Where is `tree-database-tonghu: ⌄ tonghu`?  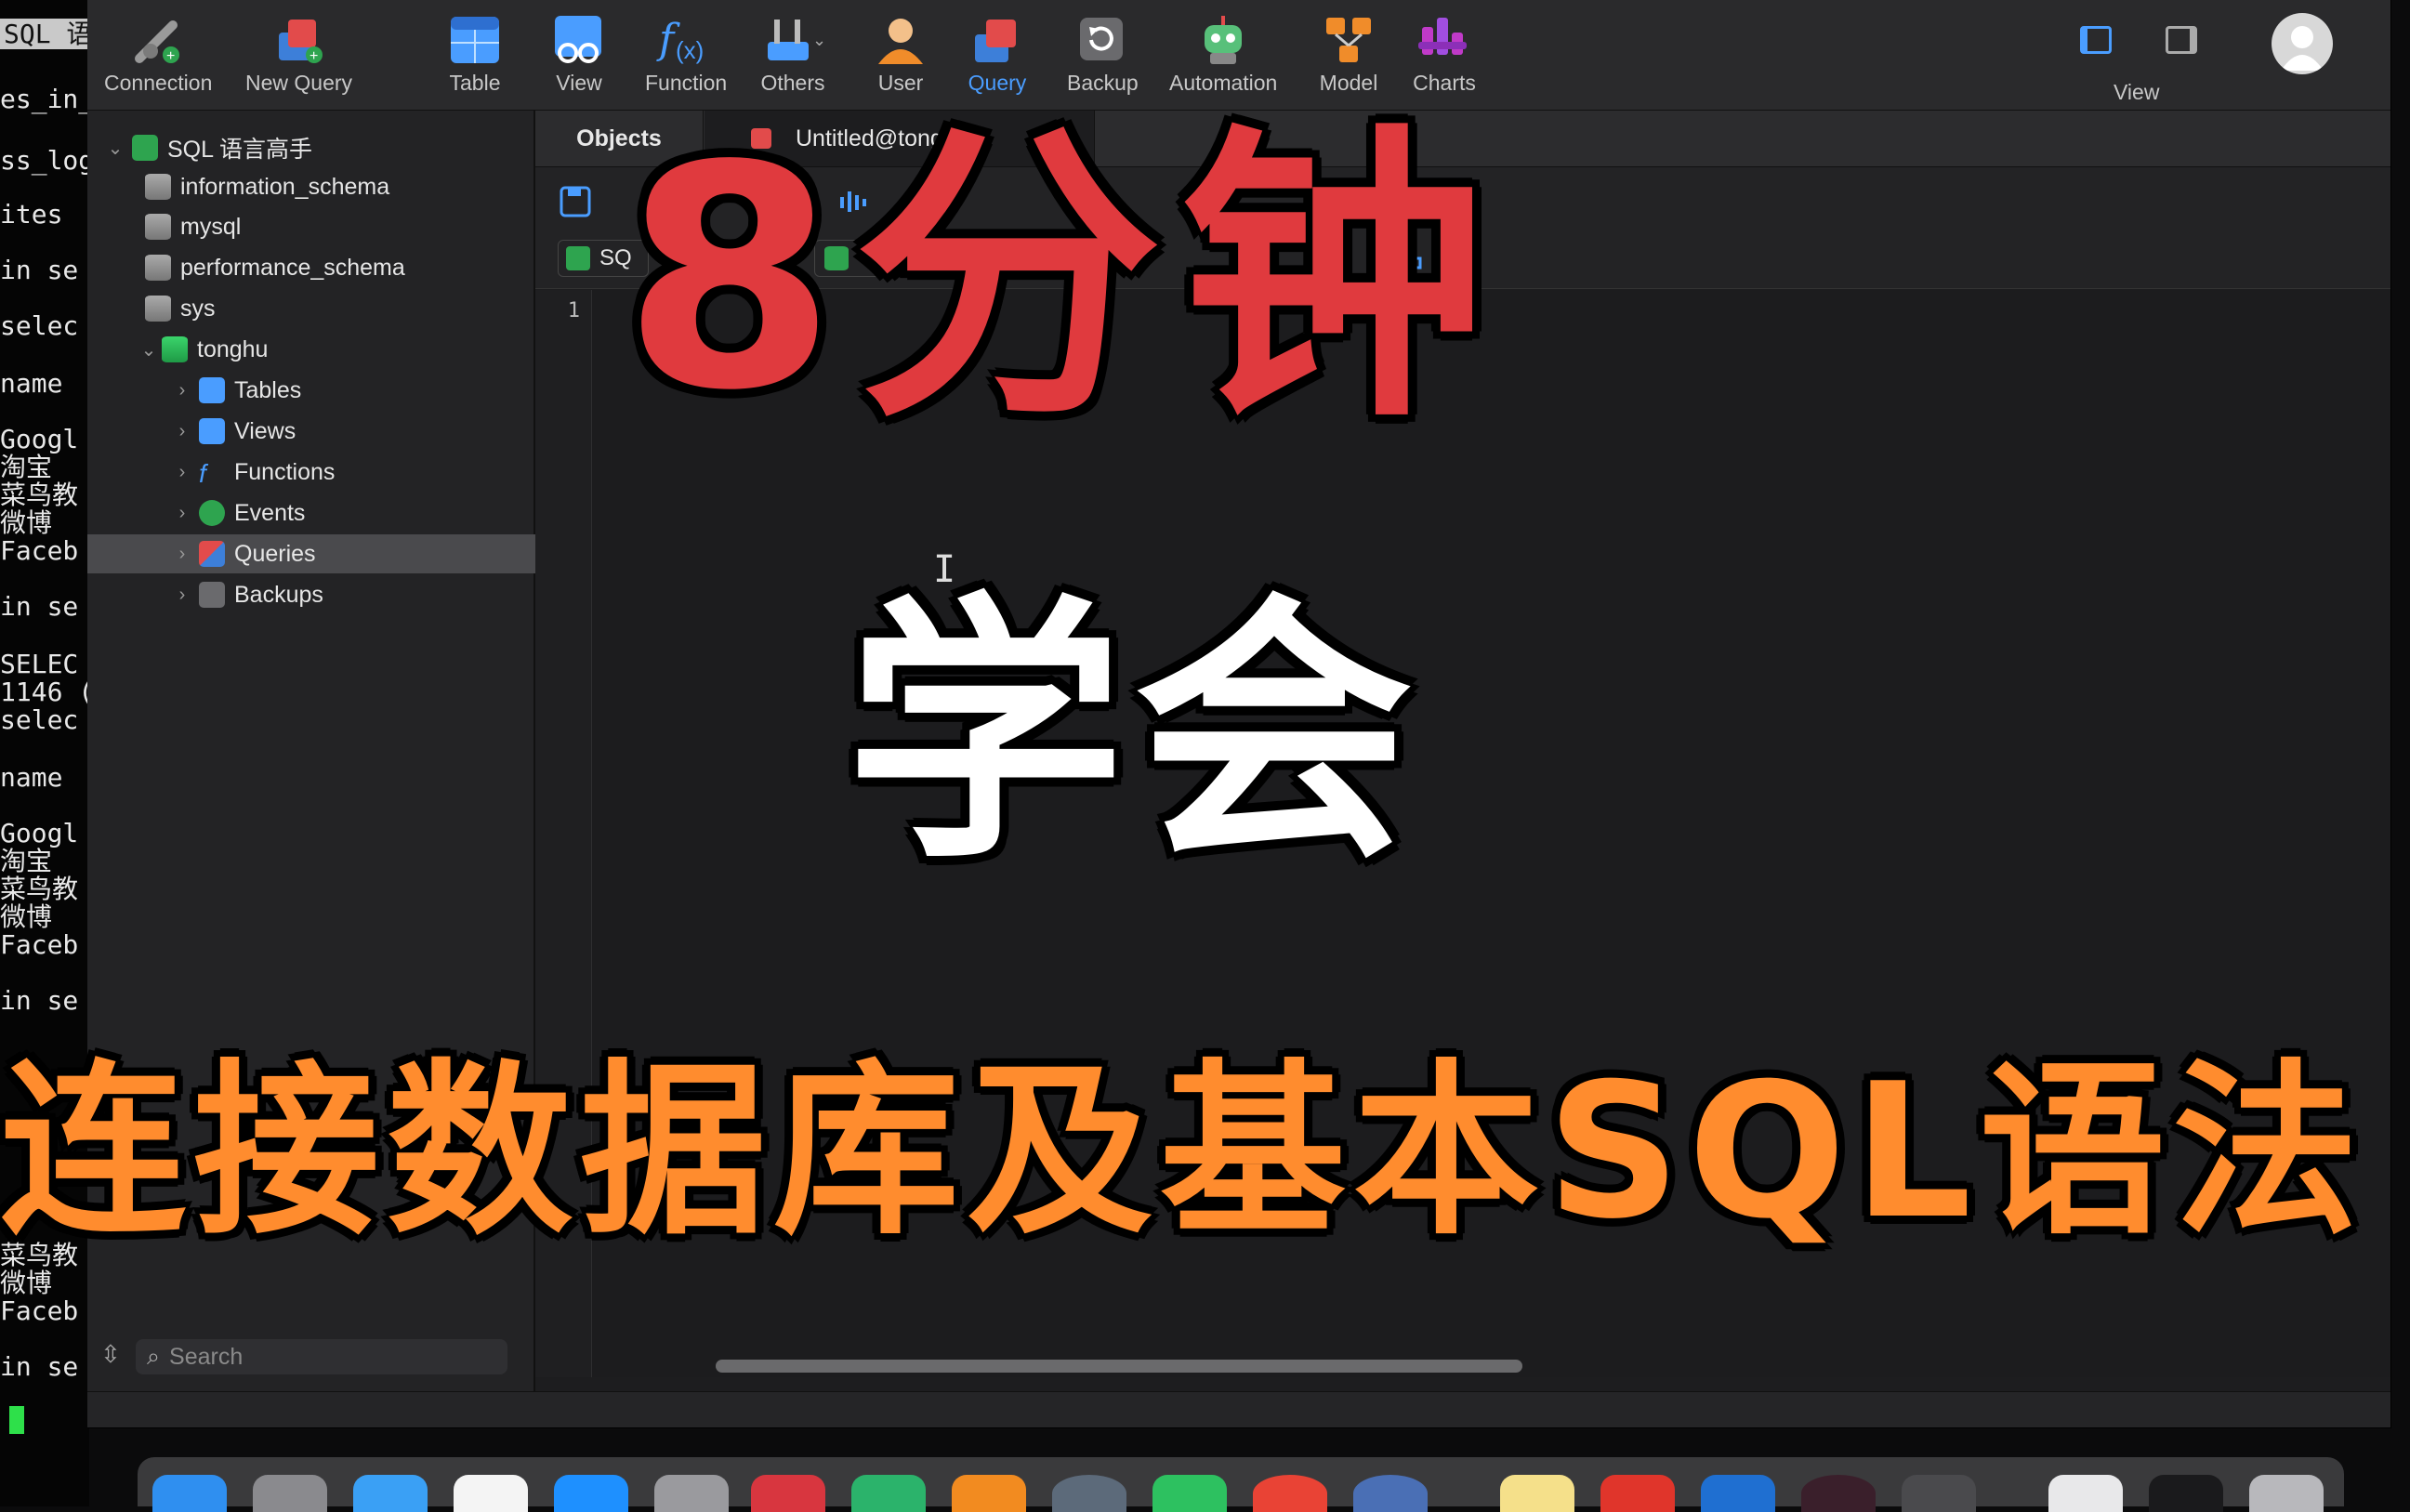 tree-database-tonghu: ⌄ tonghu is located at coordinates (336, 350).